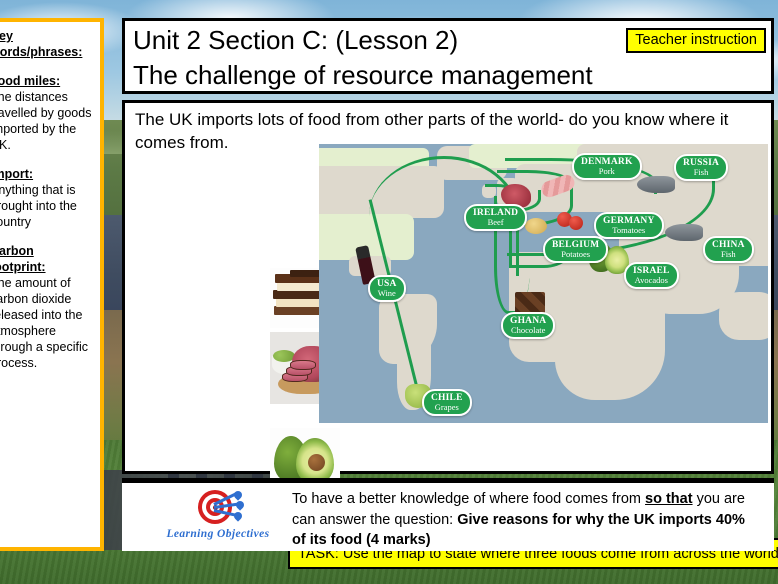 This screenshot has width=778, height=584. Describe the element at coordinates (363, 74) in the screenshot. I see `page-title-line-2: The challenge of resource management` at that location.